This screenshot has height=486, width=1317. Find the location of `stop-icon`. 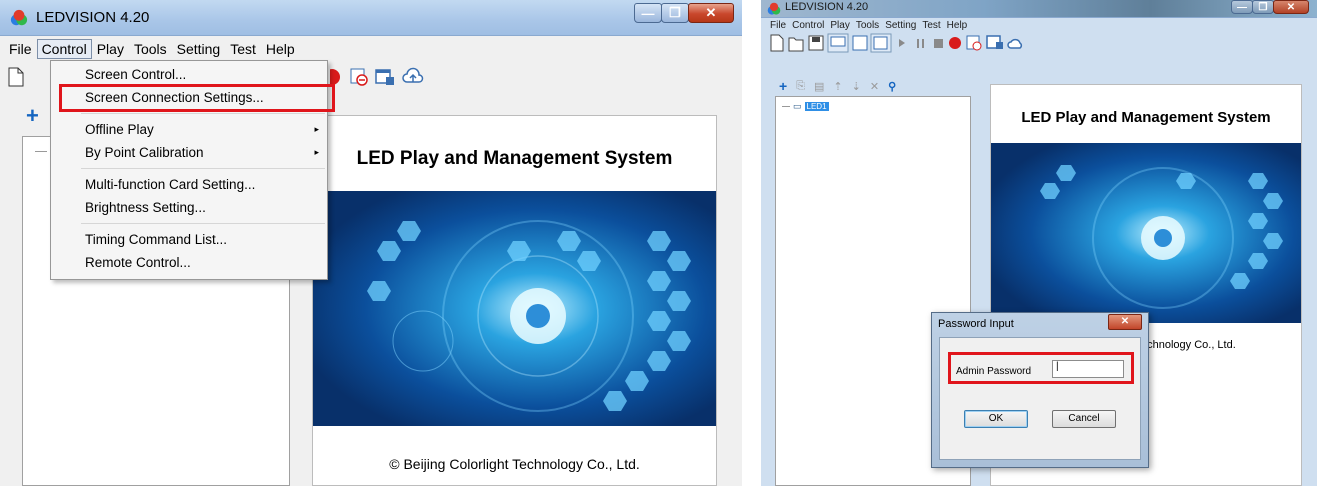

stop-icon is located at coordinates (938, 43).